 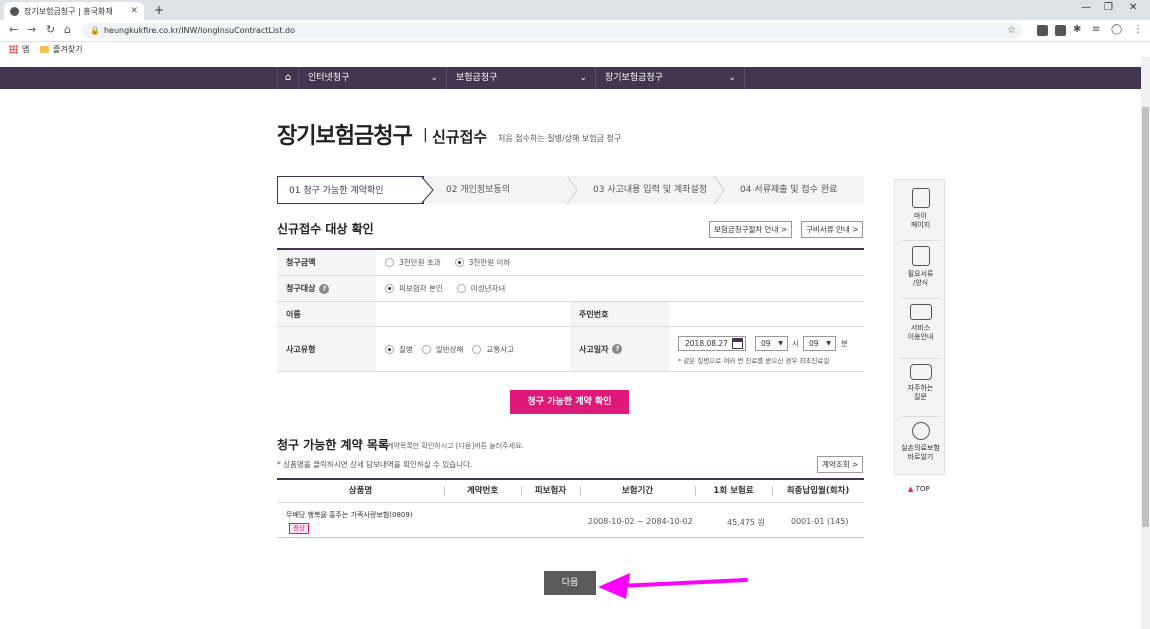 What do you see at coordinates (95, 30) in the screenshot?
I see `lock-icon: 🔒` at bounding box center [95, 30].